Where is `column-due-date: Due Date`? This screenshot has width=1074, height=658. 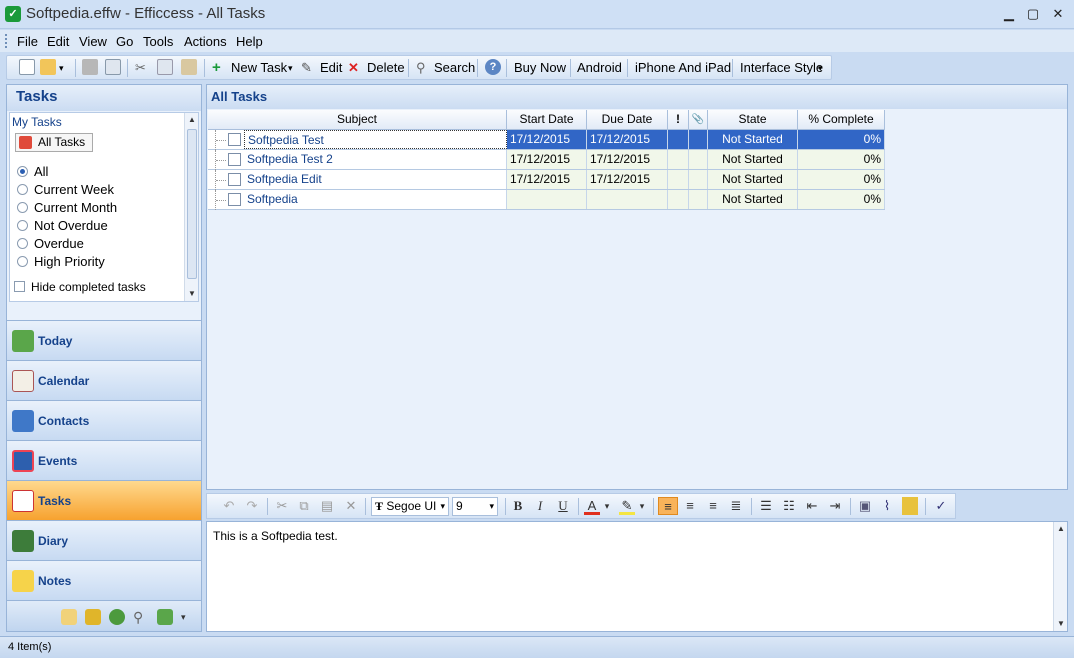 column-due-date: Due Date is located at coordinates (627, 120).